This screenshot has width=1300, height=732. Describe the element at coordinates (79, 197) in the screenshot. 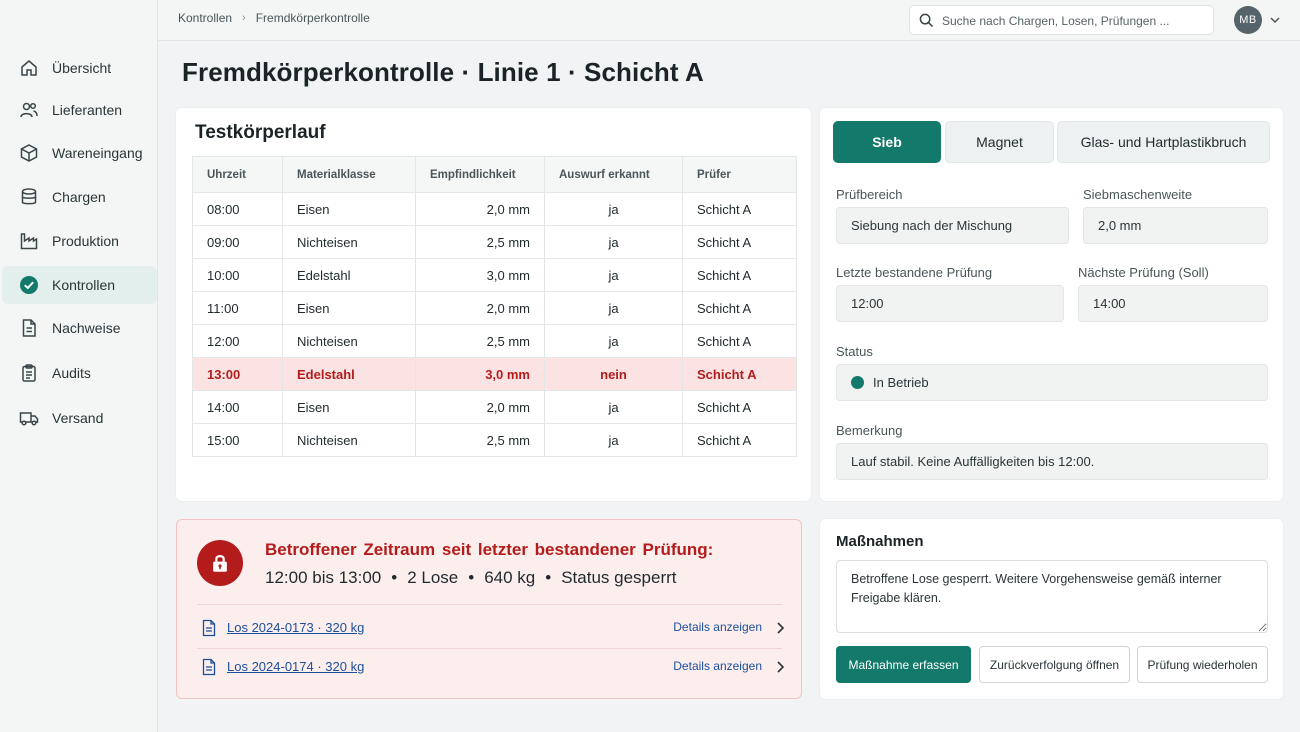

I see `sidebar-item-chargen: Chargen` at that location.